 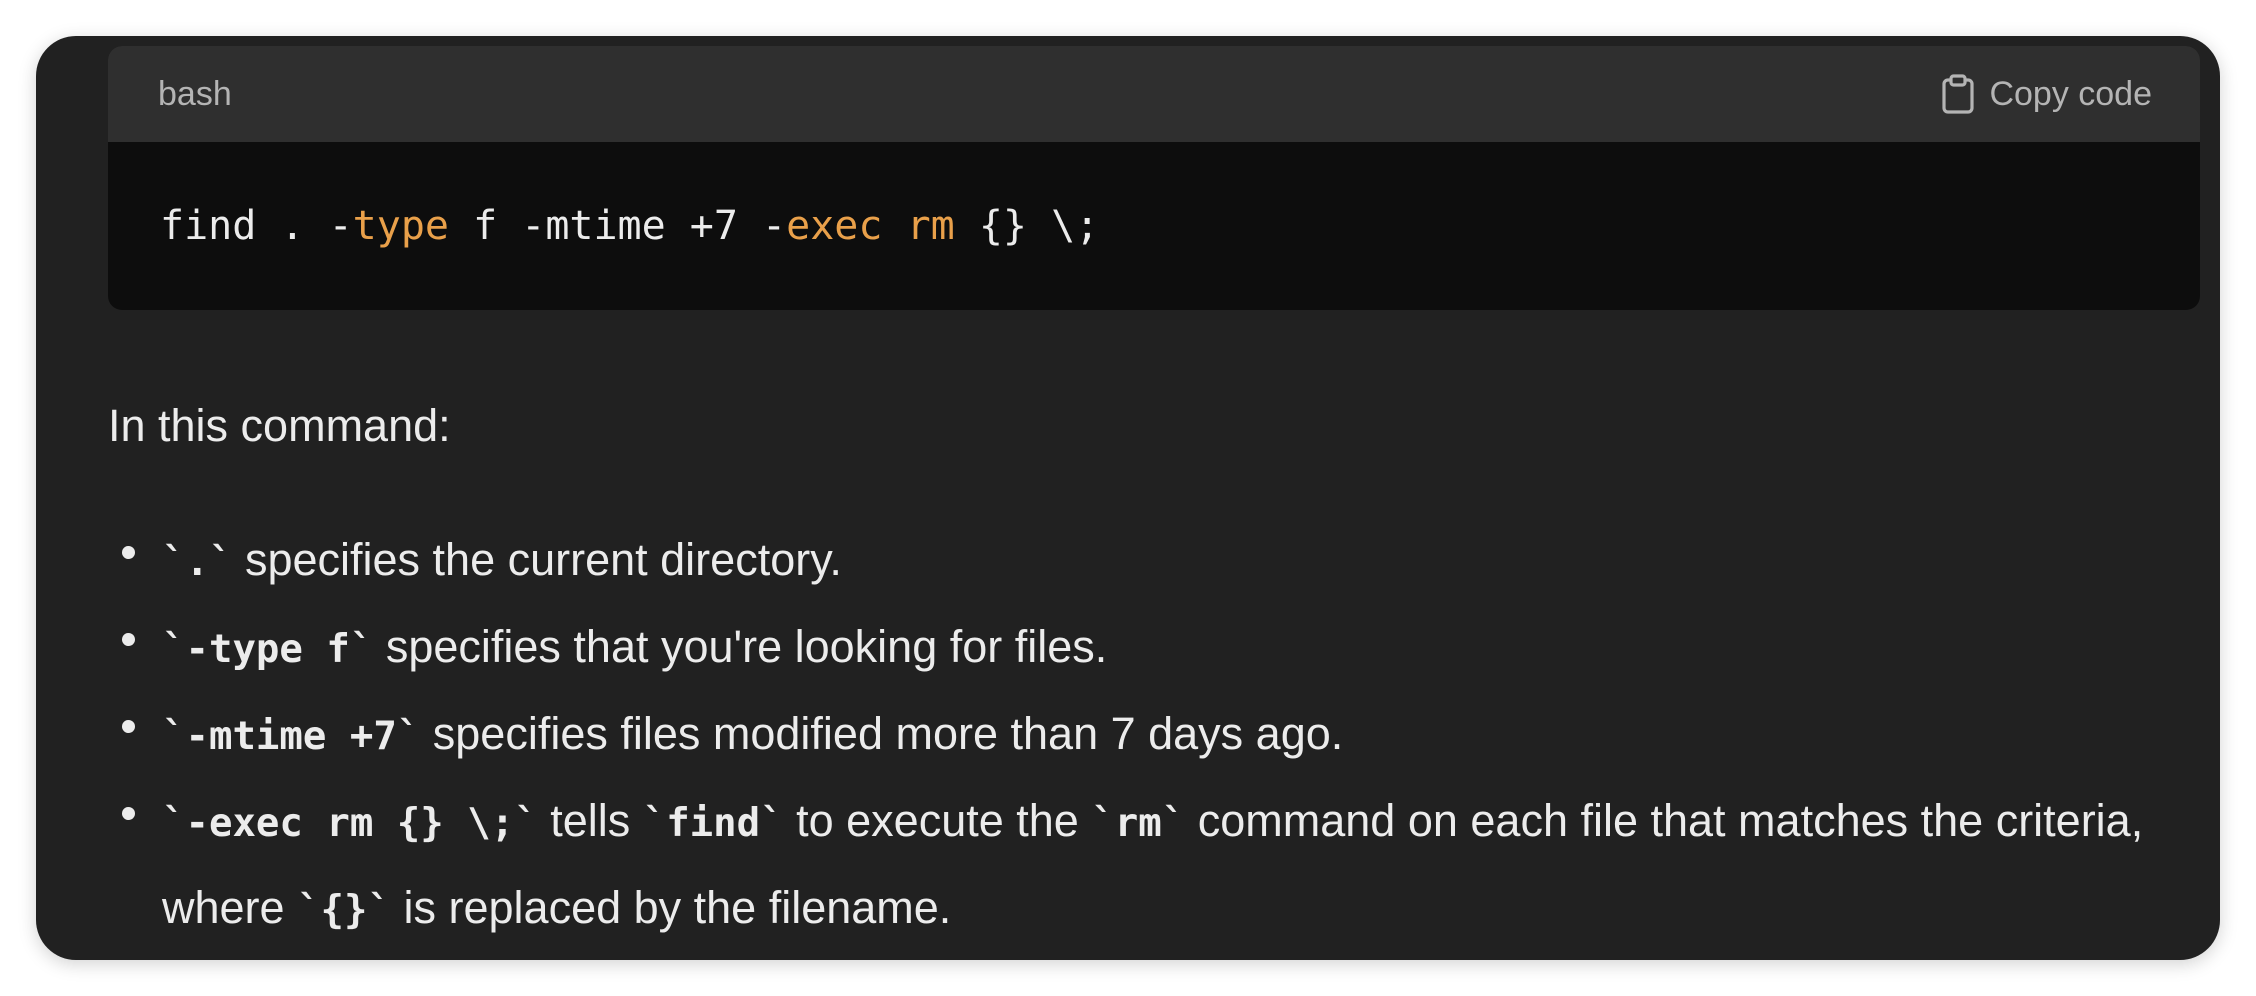 I want to click on inline-code: `-mtime +7`, so click(x=291, y=736).